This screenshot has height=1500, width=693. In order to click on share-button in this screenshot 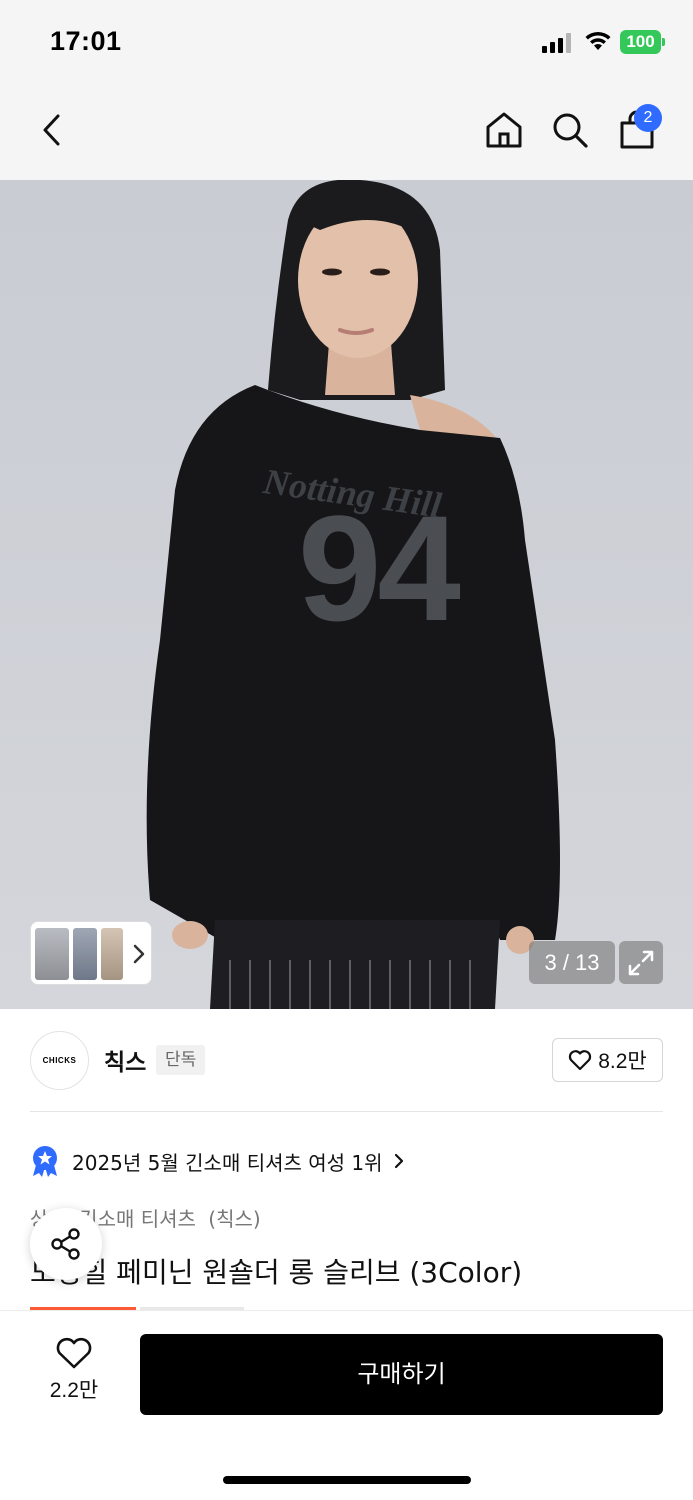, I will do `click(66, 1244)`.